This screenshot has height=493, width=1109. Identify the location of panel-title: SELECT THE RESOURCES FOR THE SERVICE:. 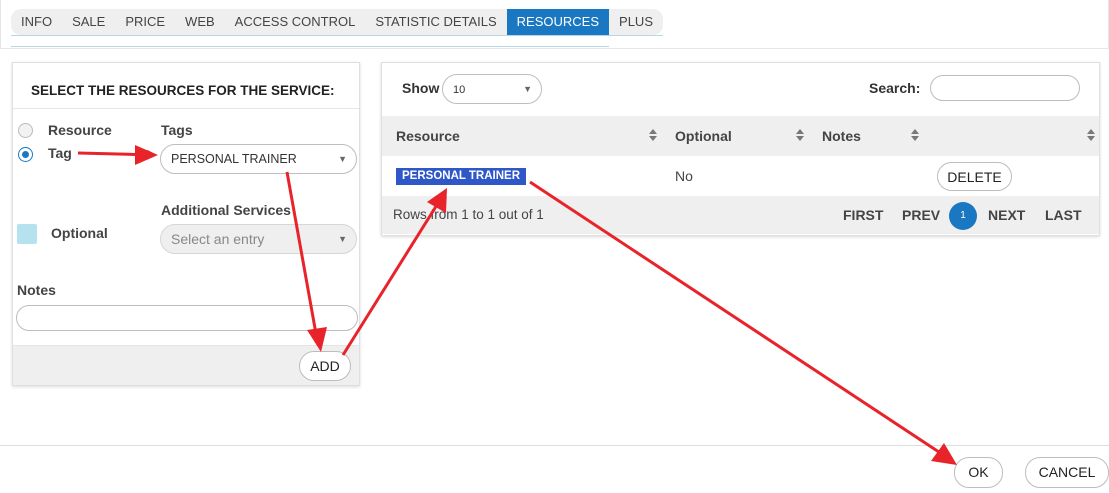
(183, 90).